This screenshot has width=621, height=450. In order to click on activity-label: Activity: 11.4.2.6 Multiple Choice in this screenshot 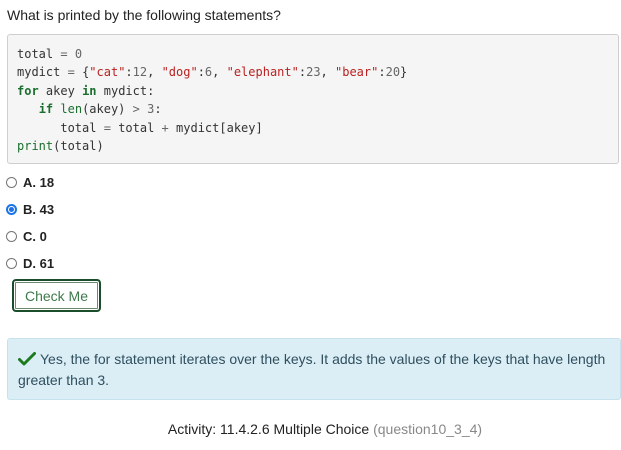, I will do `click(268, 429)`.